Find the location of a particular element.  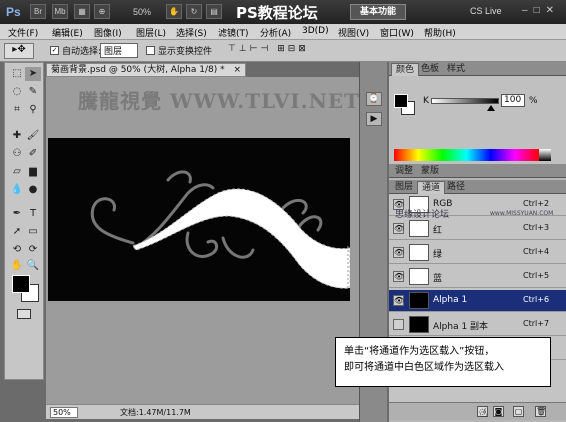

foreground-color-swatch is located at coordinates (21, 284).